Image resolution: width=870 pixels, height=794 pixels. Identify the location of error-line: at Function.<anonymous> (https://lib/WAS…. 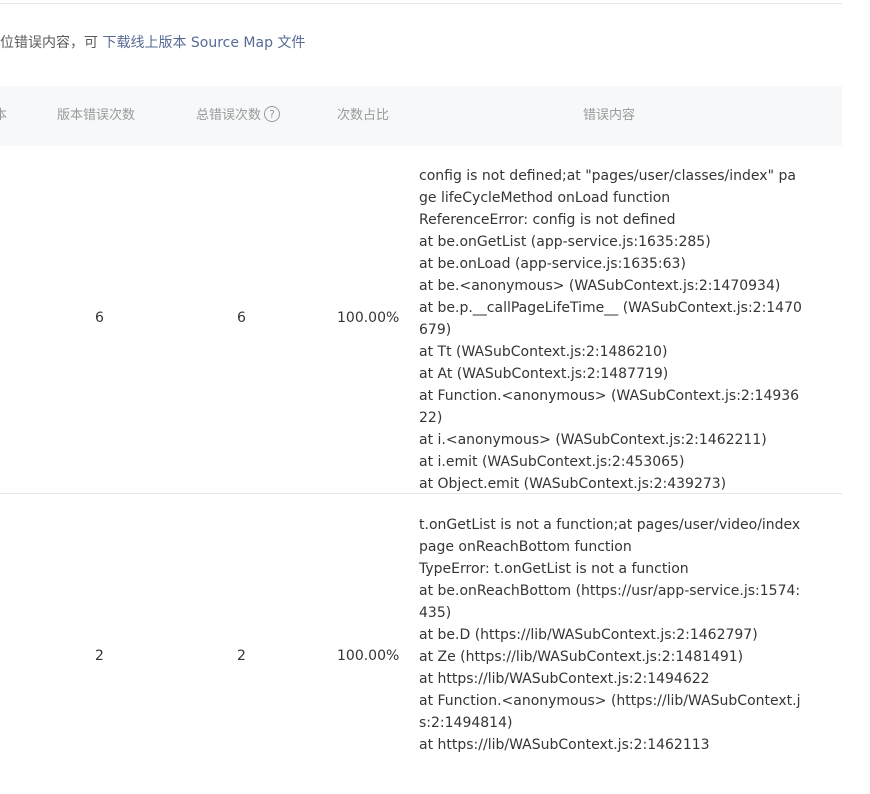
(610, 712).